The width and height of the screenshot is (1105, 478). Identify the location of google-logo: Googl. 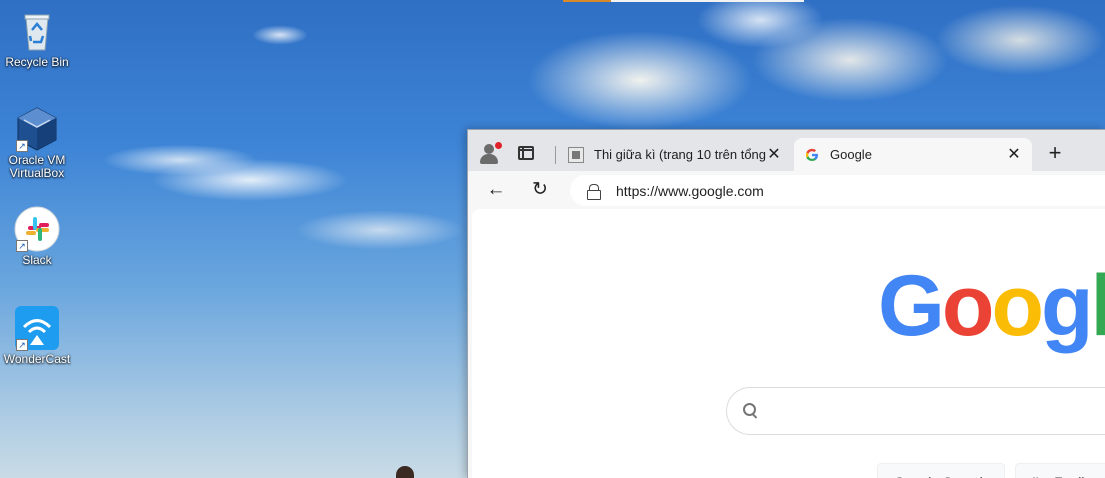
(991, 306).